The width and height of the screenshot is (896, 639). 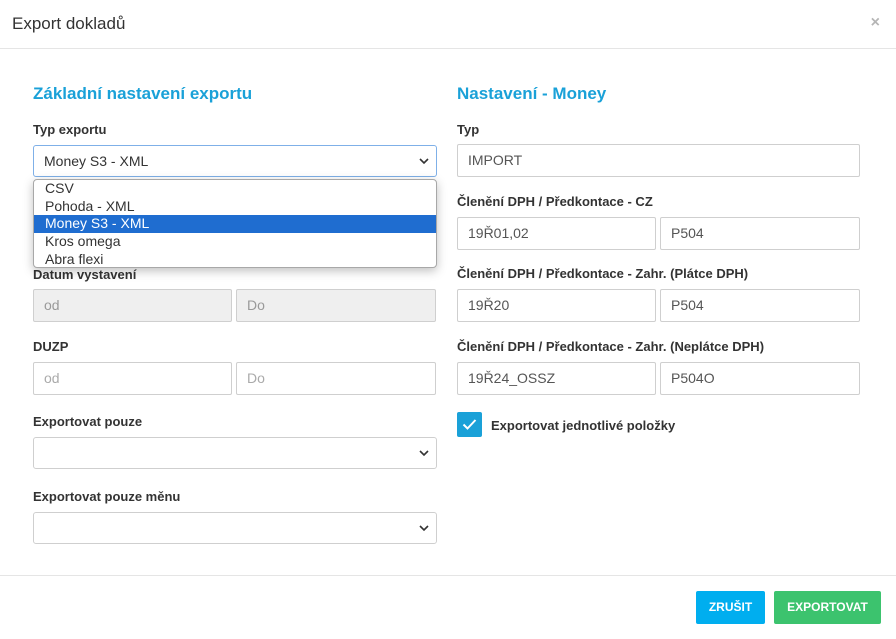 What do you see at coordinates (448, 24) in the screenshot?
I see `modal-header: Export dokladů ×` at bounding box center [448, 24].